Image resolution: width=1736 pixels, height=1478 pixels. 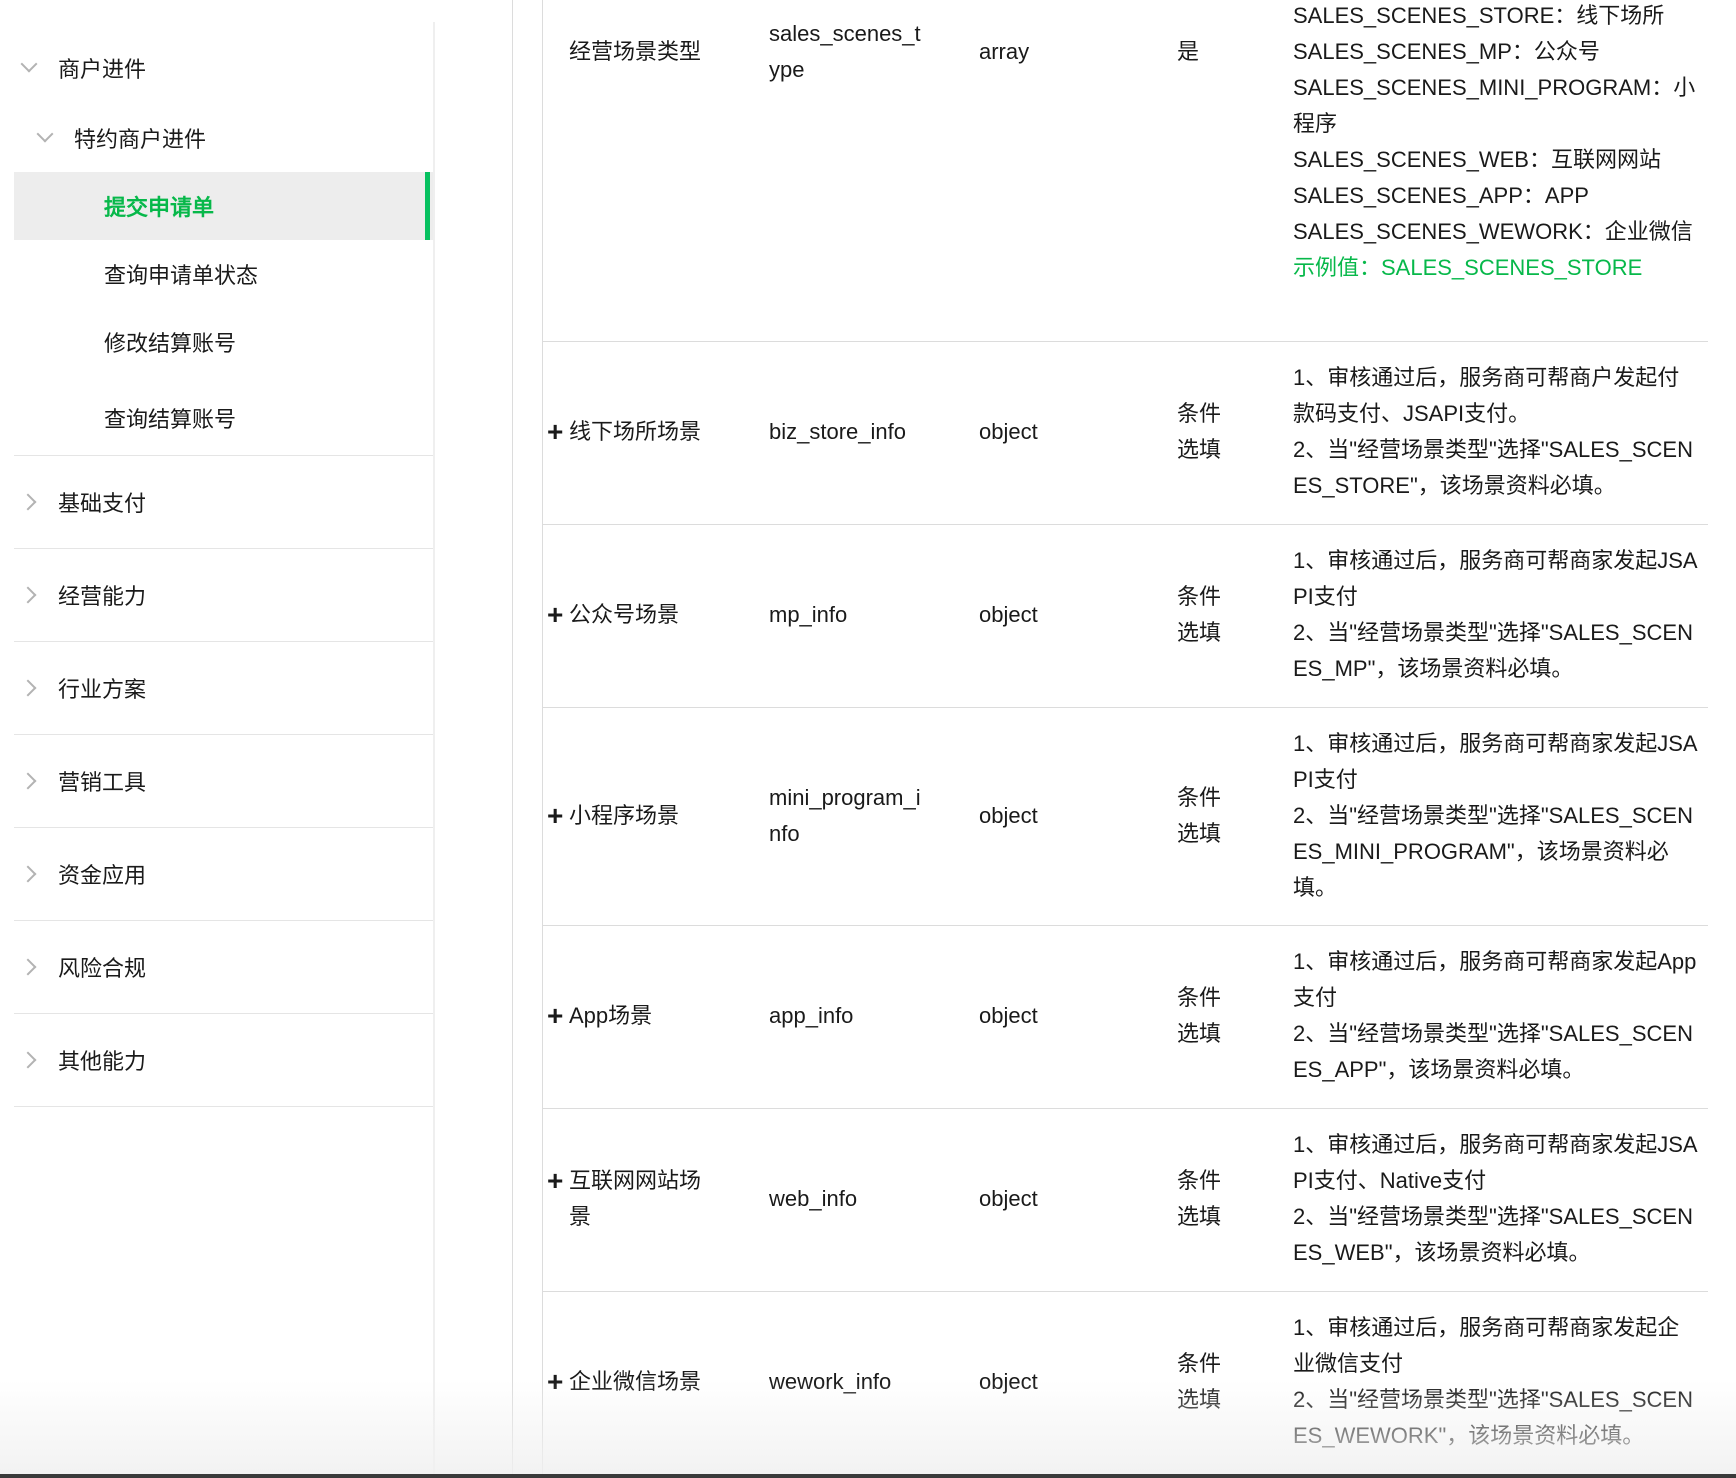 I want to click on sidebar-group-label: 经营能力, so click(x=102, y=596).